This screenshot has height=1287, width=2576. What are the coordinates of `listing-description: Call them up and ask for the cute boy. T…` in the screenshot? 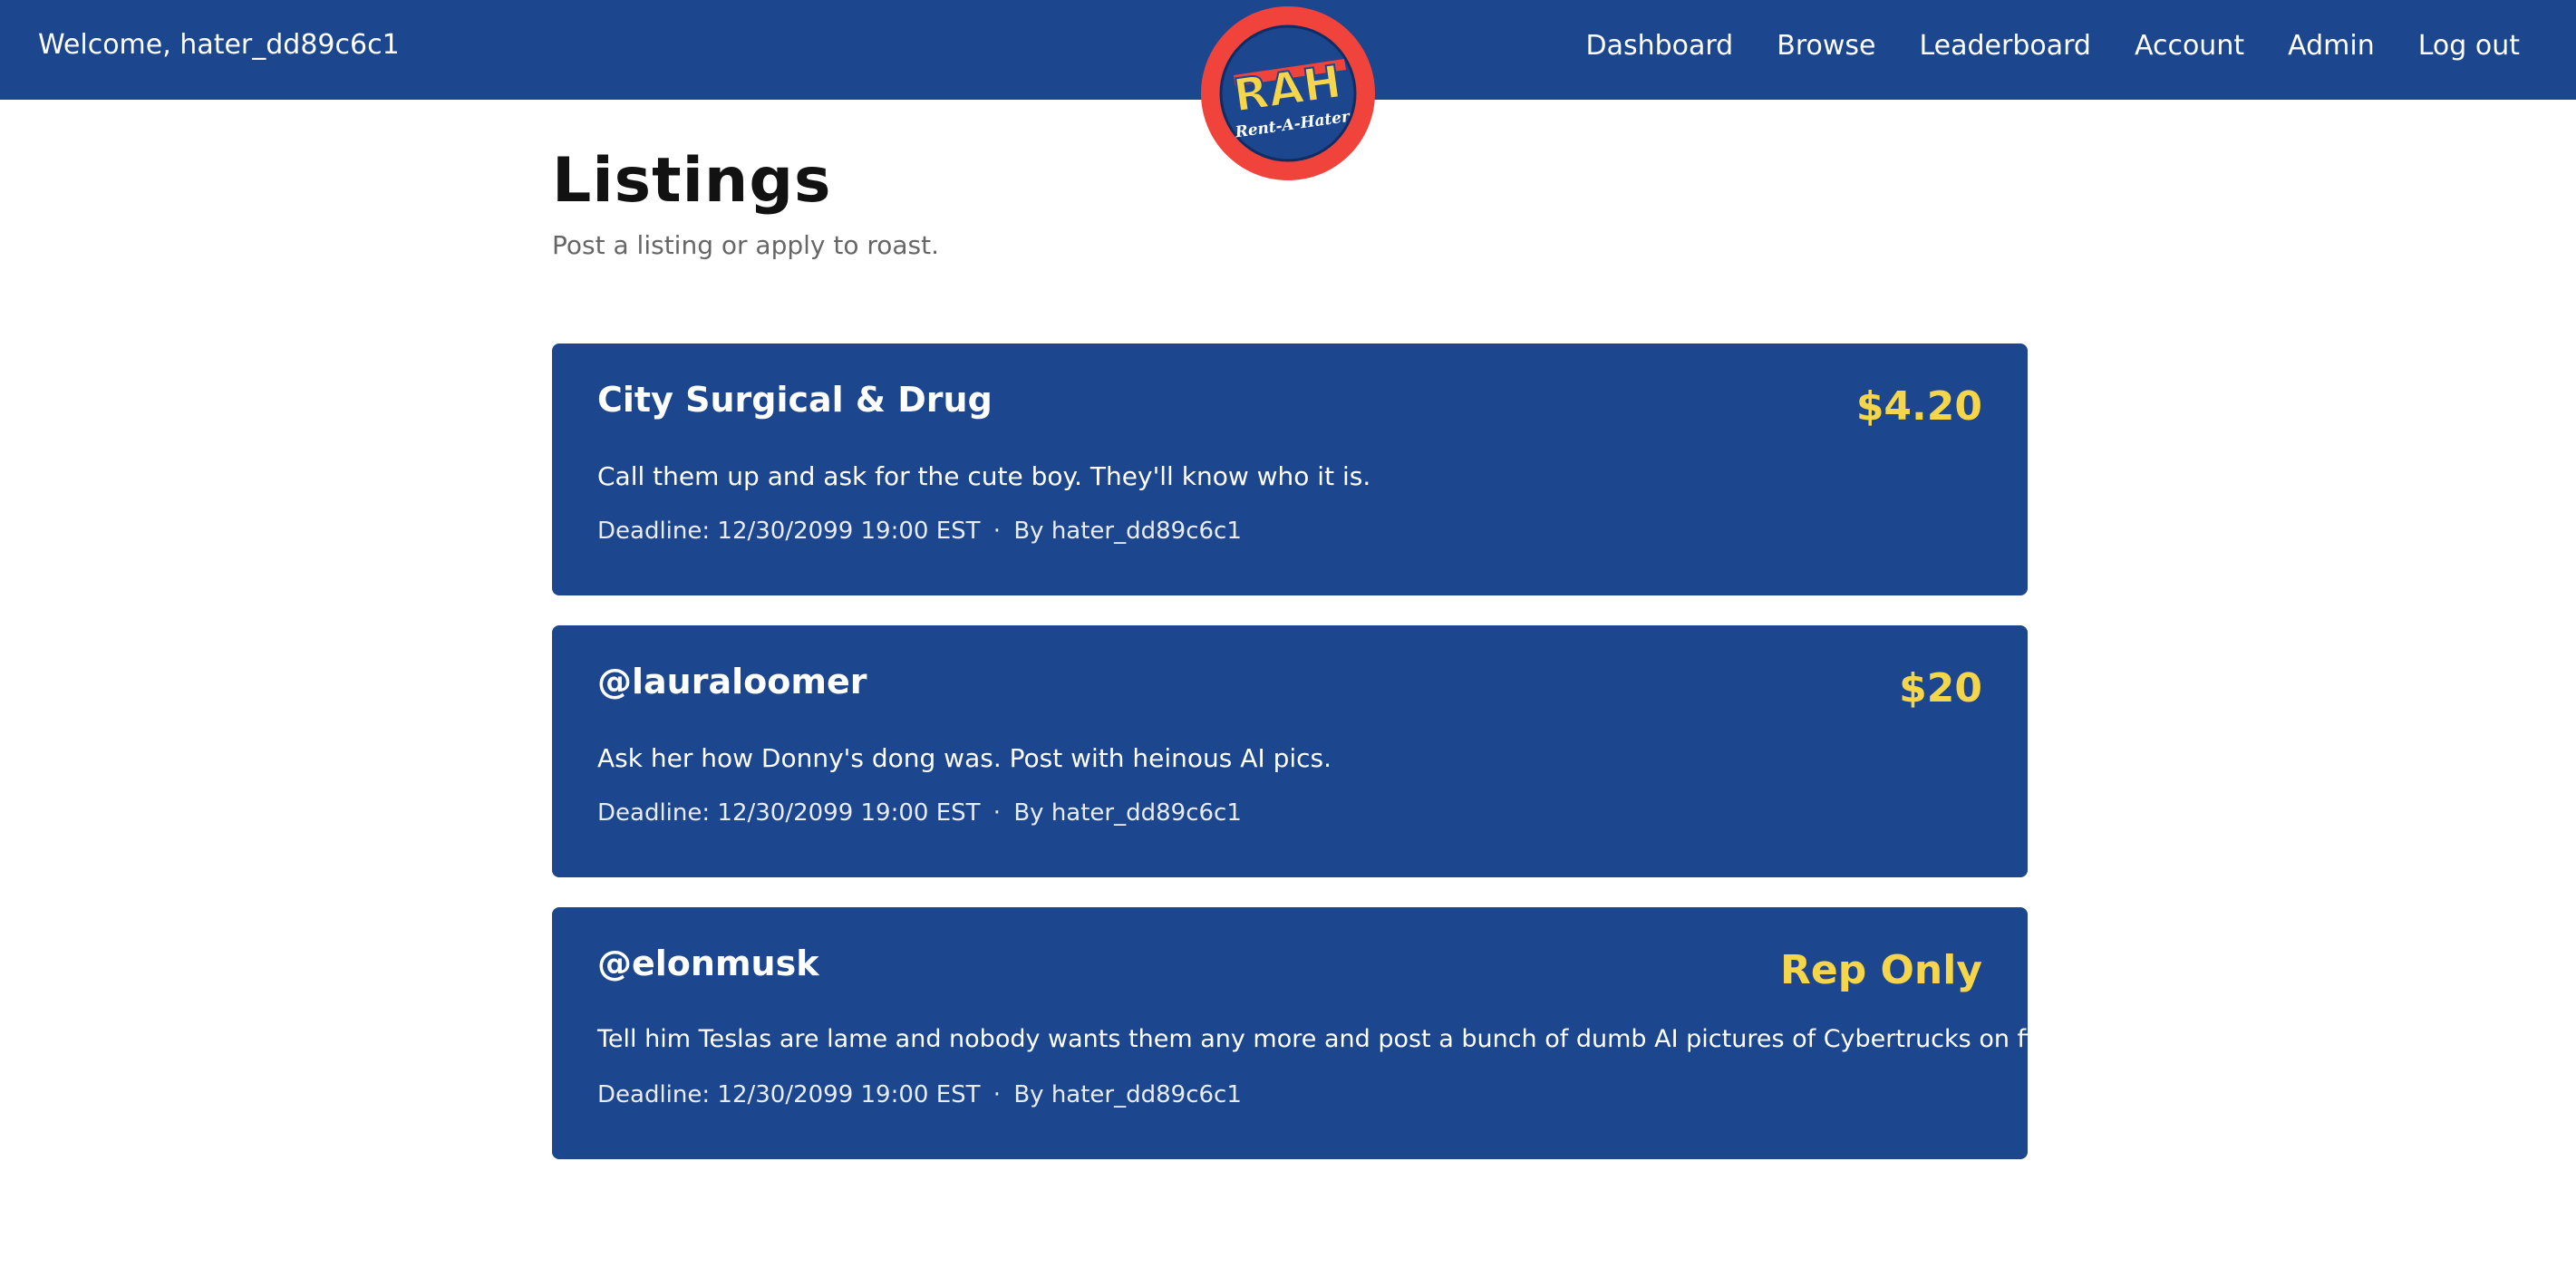 It's located at (984, 476).